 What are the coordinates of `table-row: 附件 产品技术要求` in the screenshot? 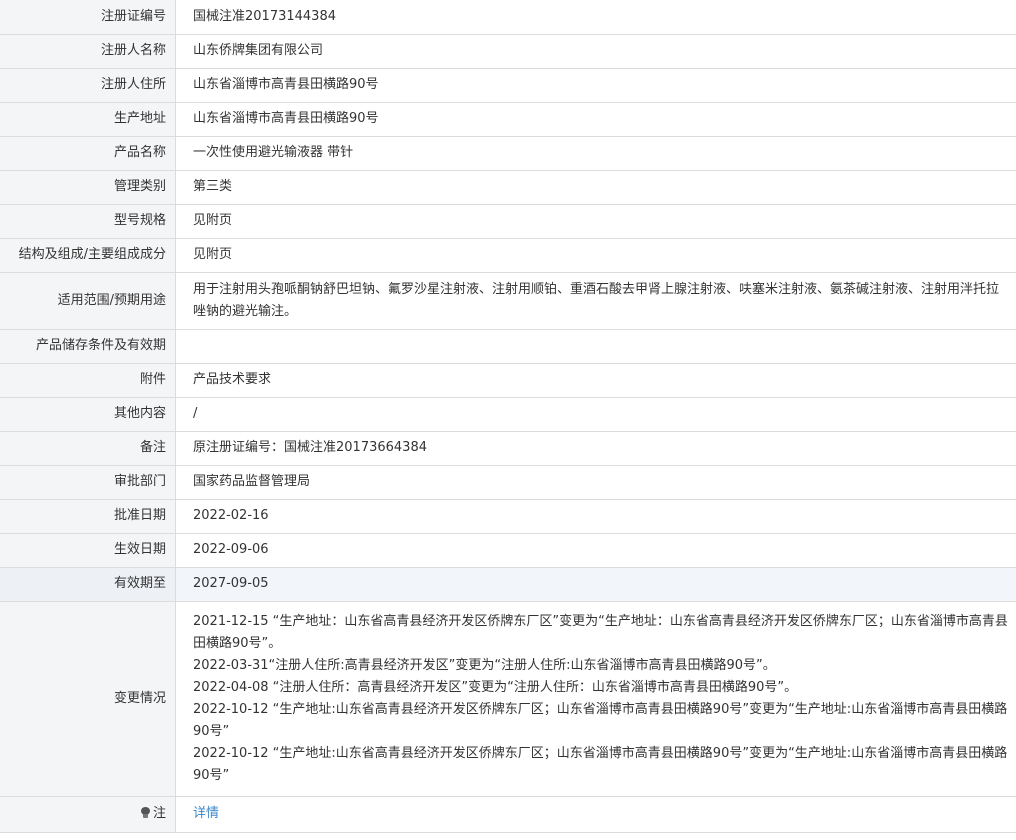 It's located at (508, 380).